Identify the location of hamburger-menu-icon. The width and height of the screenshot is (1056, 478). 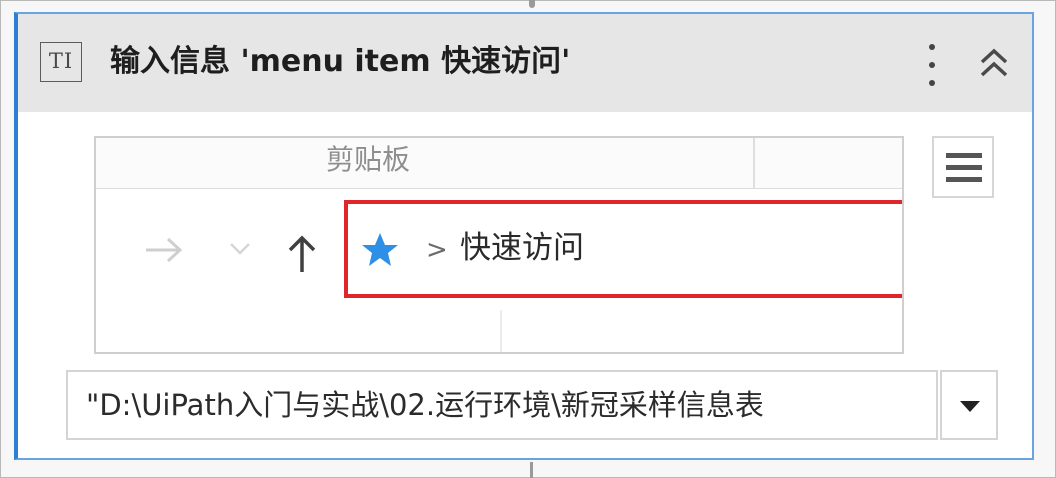
(964, 155).